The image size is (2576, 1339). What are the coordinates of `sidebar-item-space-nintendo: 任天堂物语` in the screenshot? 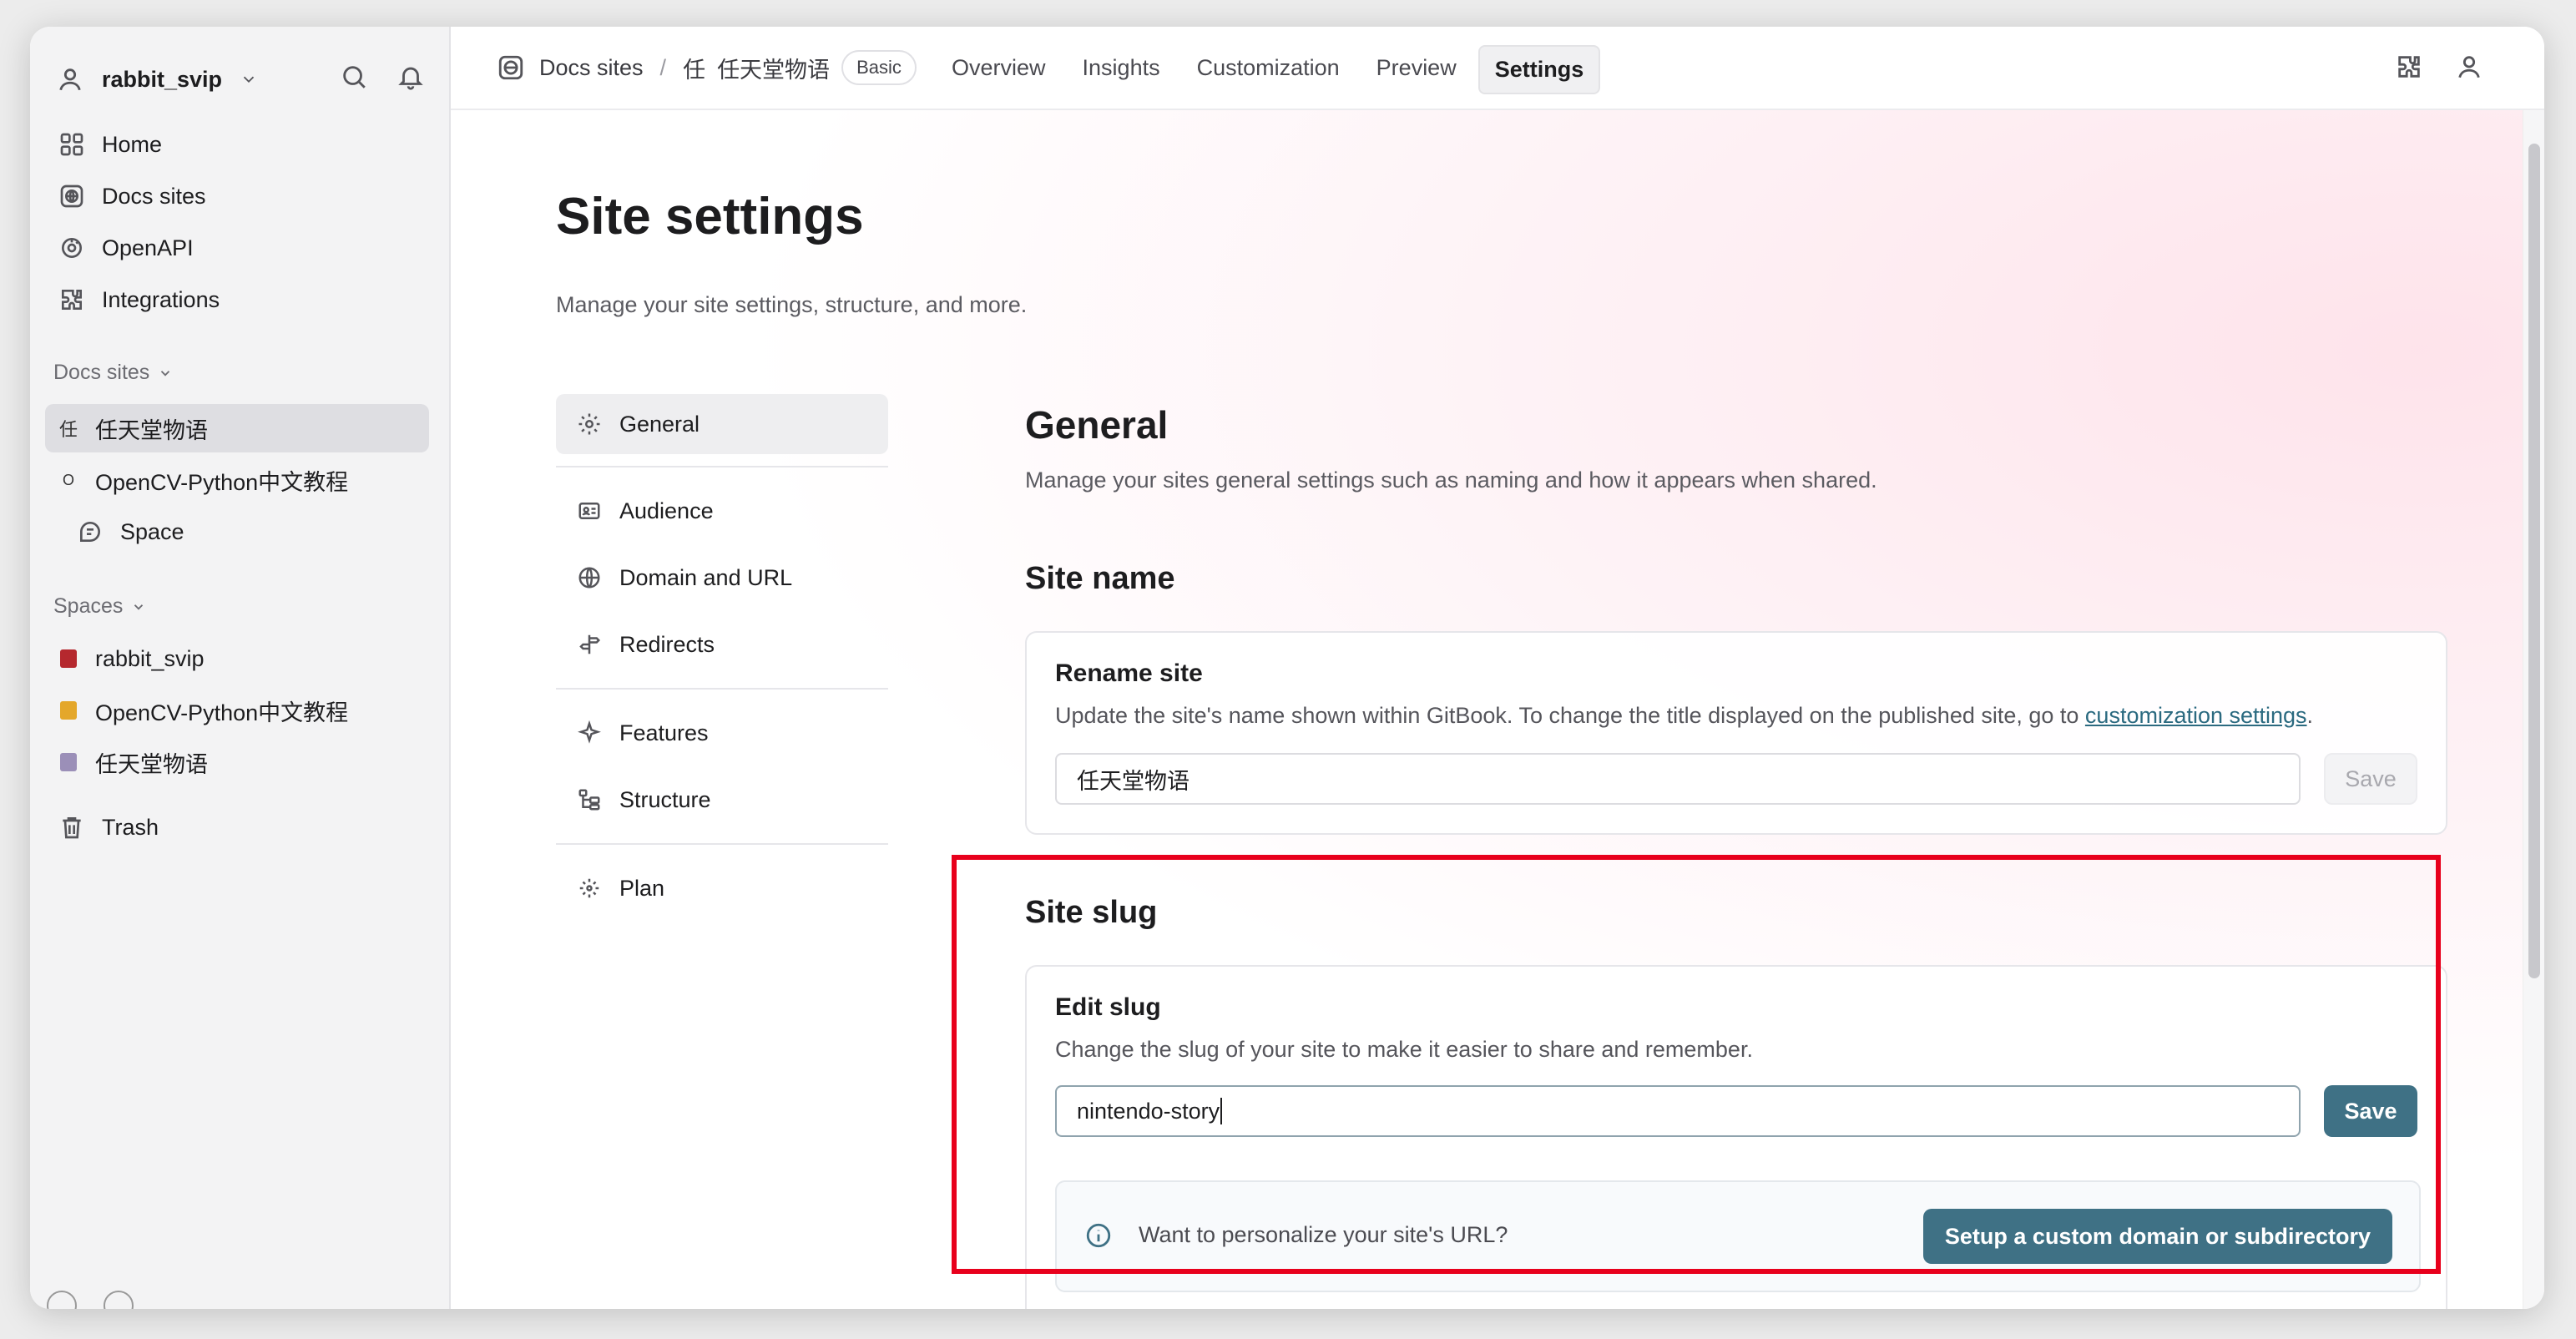 It's located at (237, 762).